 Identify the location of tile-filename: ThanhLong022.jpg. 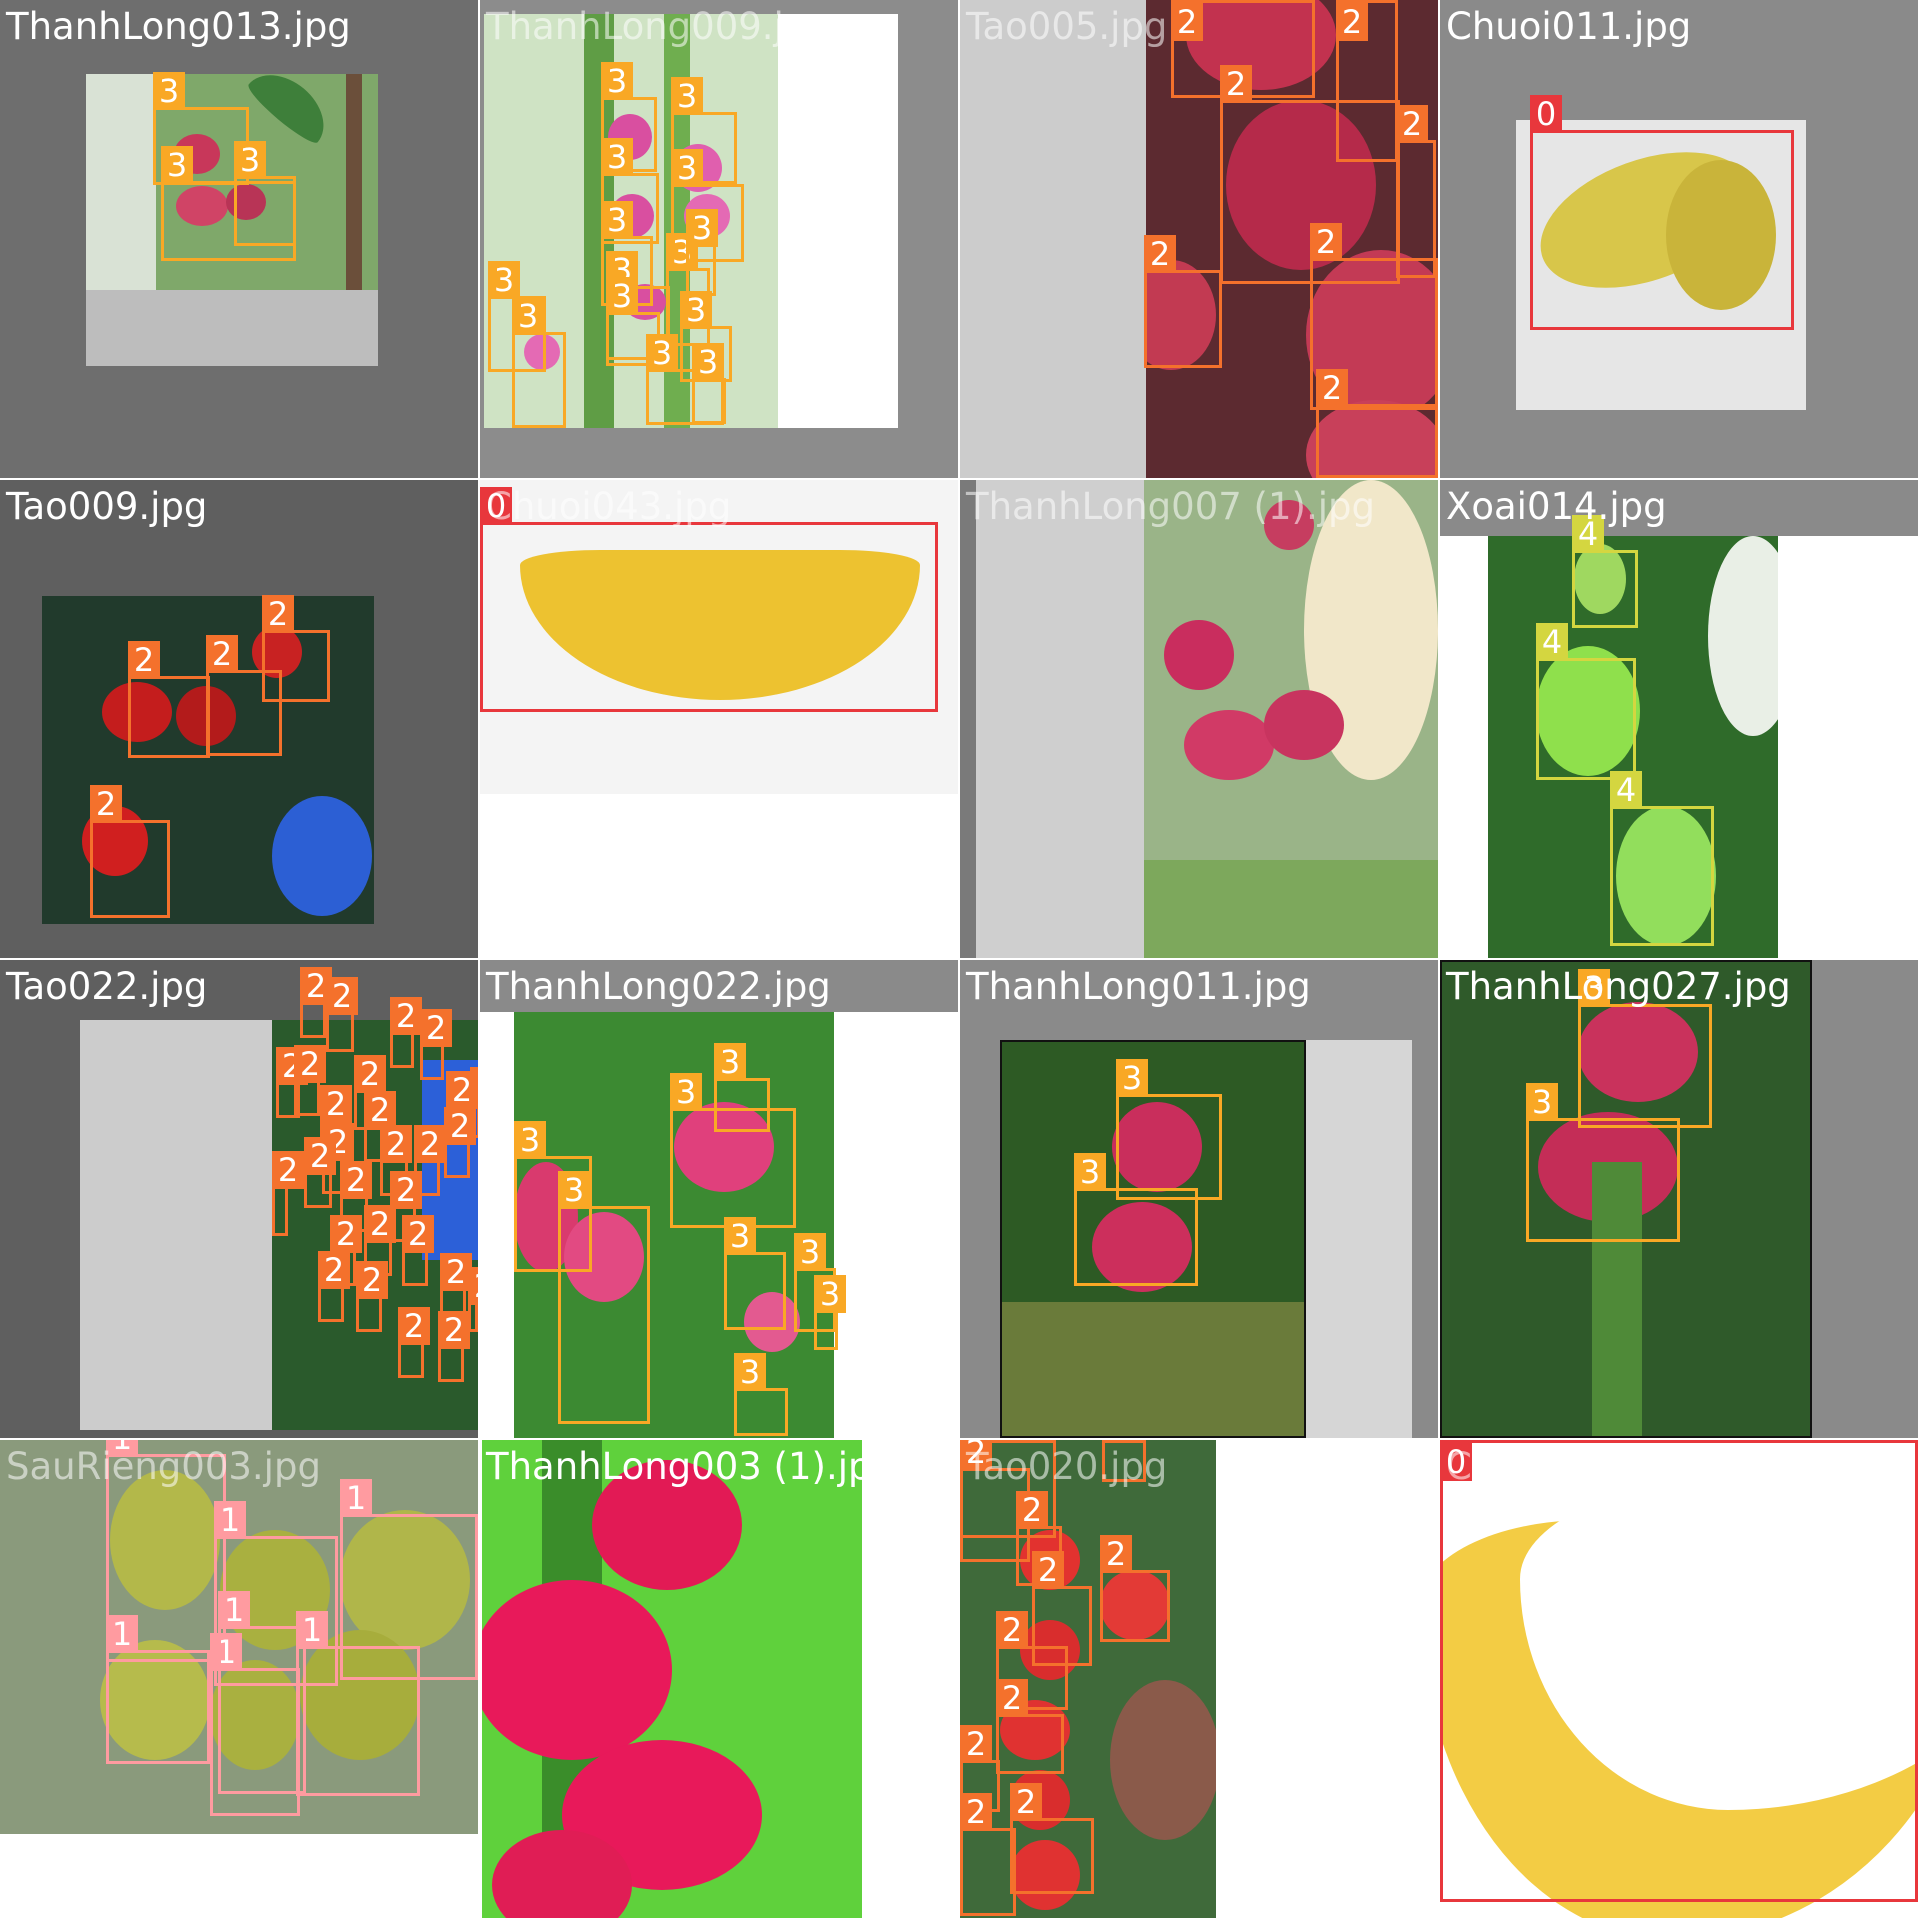
(658, 986).